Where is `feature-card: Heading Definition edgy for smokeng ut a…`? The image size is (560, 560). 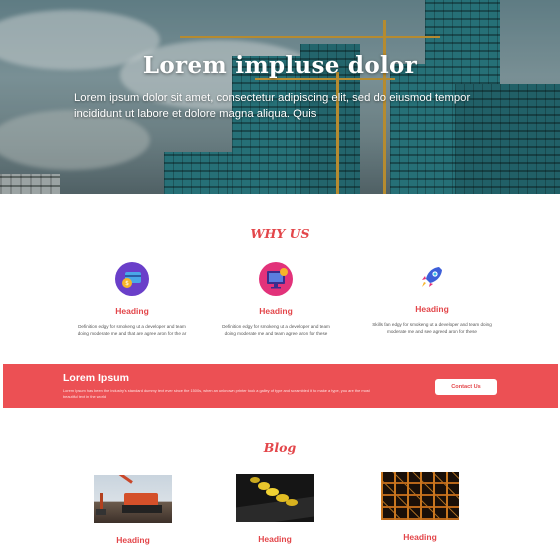
feature-card: Heading Definition edgy for smokeng ut a… is located at coordinates (276, 299).